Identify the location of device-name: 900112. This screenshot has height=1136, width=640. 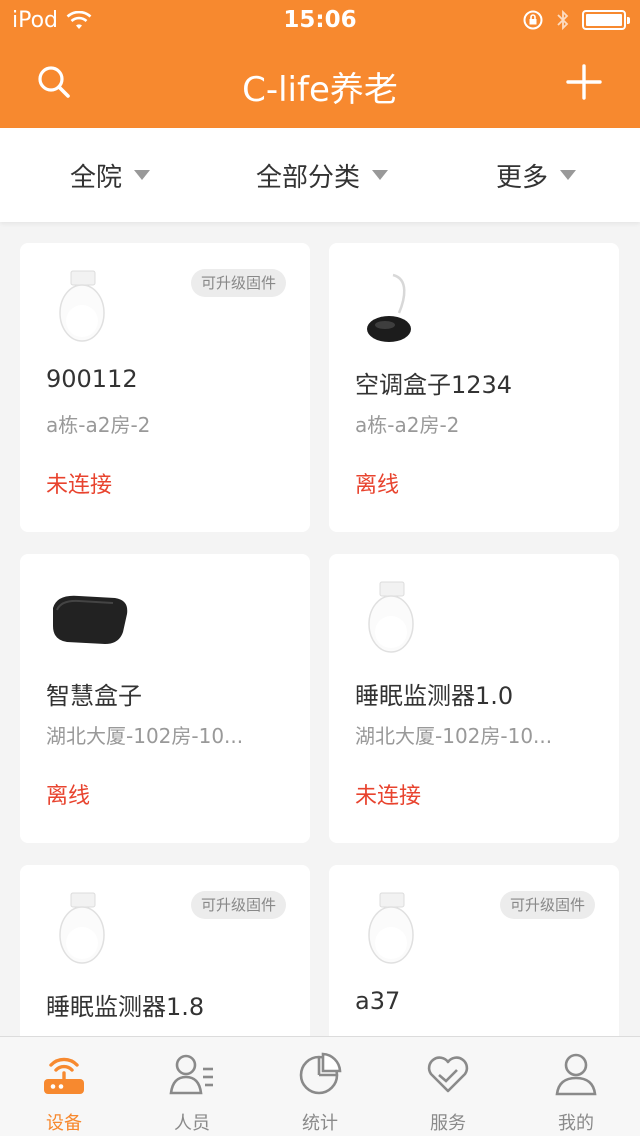
(92, 379).